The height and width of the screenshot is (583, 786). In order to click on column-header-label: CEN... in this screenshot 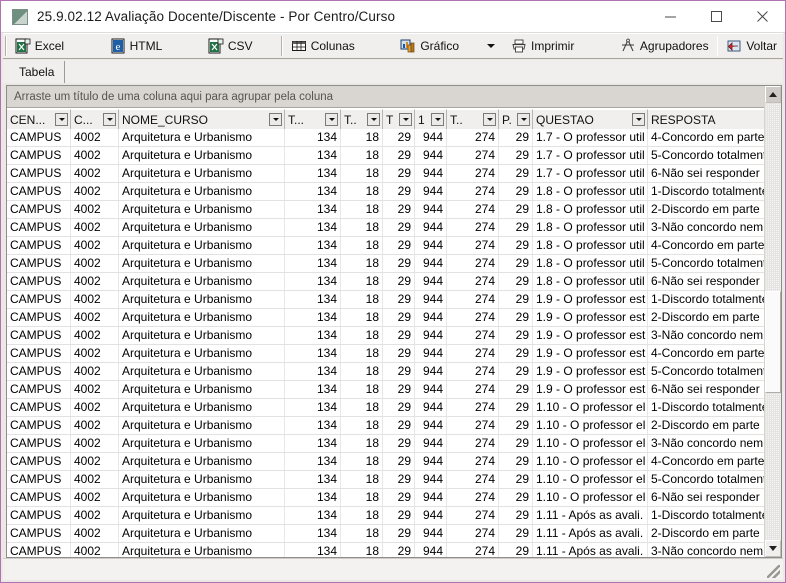, I will do `click(28, 119)`.